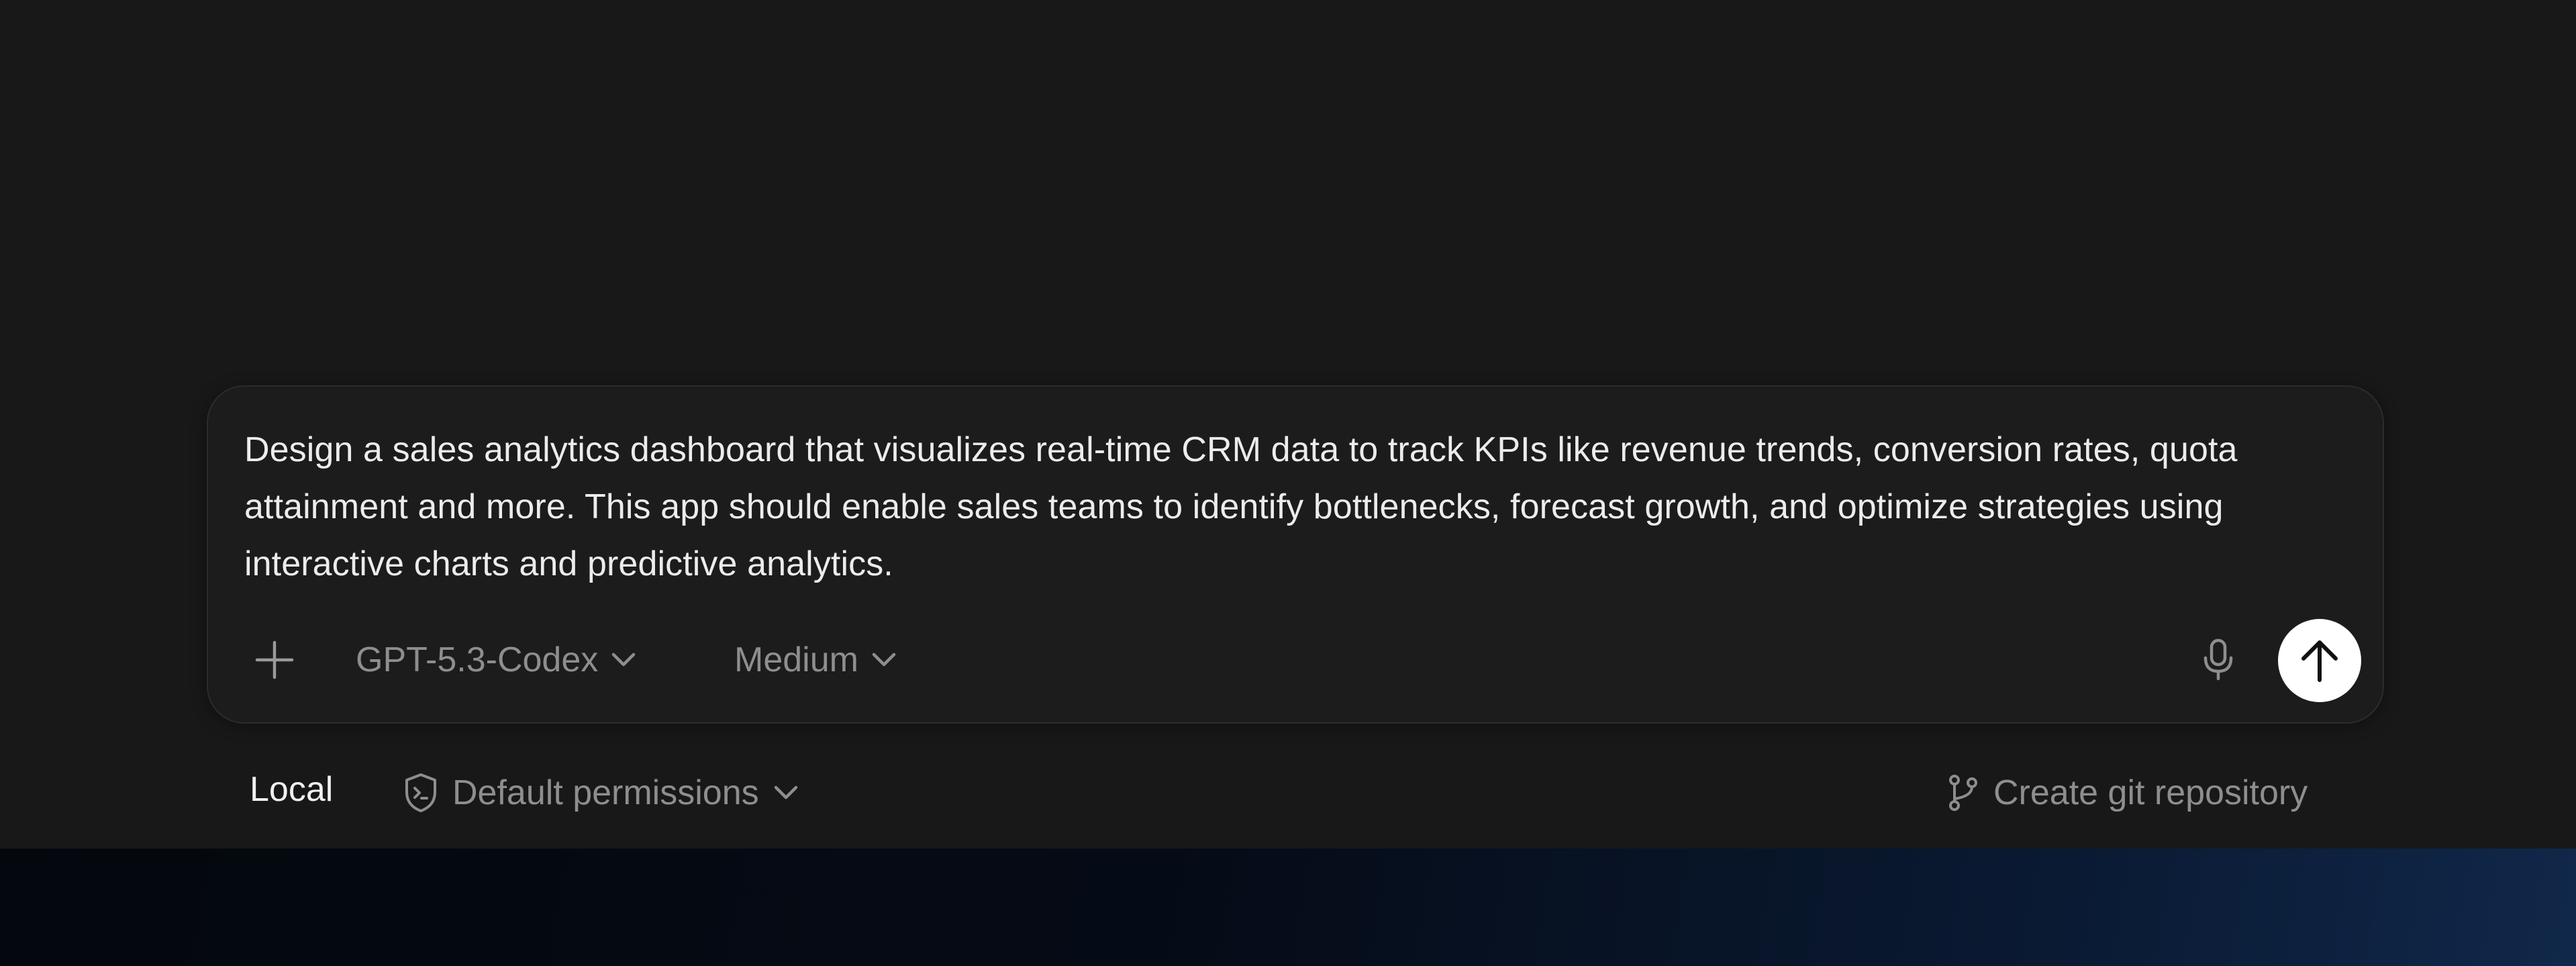 The height and width of the screenshot is (966, 2576). What do you see at coordinates (1288, 907) in the screenshot?
I see `desktop-background` at bounding box center [1288, 907].